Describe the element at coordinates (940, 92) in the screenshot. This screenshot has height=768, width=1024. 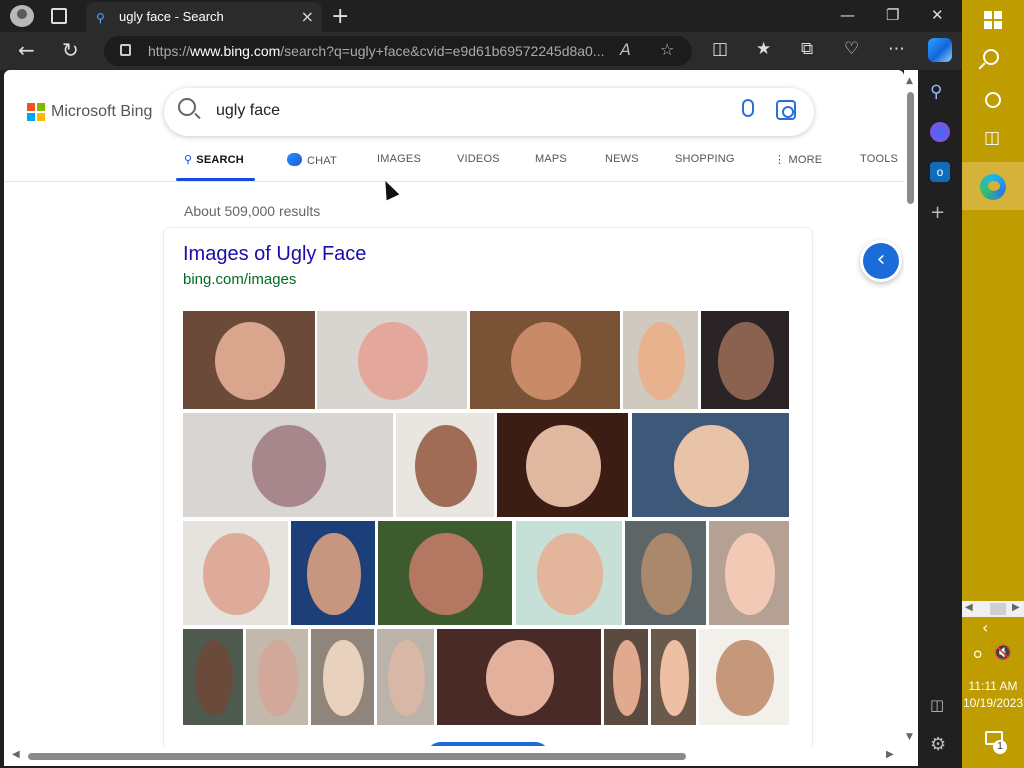
I see `sidebar-search-icon: ⚲` at that location.